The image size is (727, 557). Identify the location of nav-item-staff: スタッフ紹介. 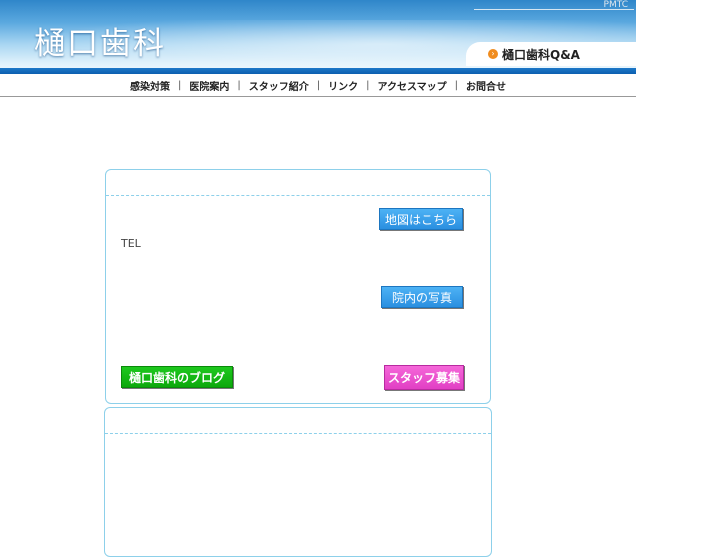
(279, 85).